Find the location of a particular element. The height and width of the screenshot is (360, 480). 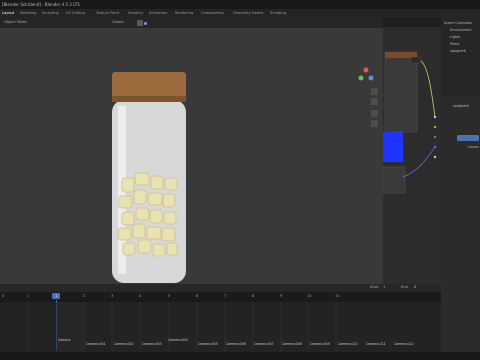

color-preview is located at coordinates (393, 147).